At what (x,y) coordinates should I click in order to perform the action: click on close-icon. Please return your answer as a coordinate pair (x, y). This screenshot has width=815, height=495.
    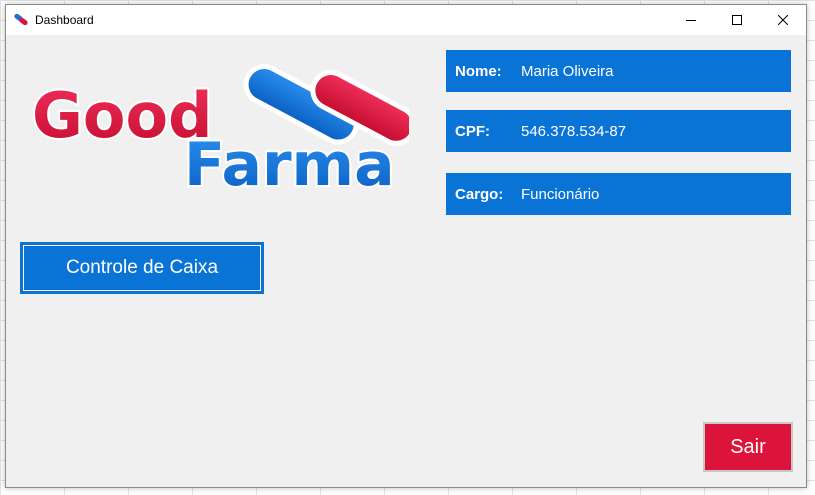
    Looking at the image, I should click on (783, 20).